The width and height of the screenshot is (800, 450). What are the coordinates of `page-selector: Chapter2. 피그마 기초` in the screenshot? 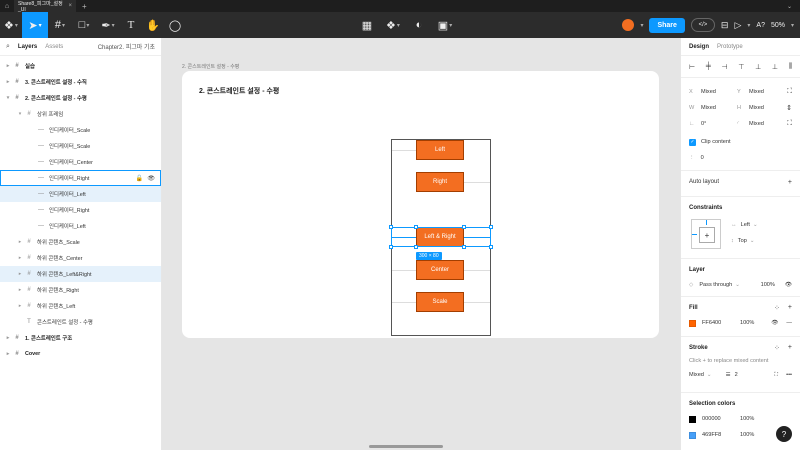 It's located at (126, 46).